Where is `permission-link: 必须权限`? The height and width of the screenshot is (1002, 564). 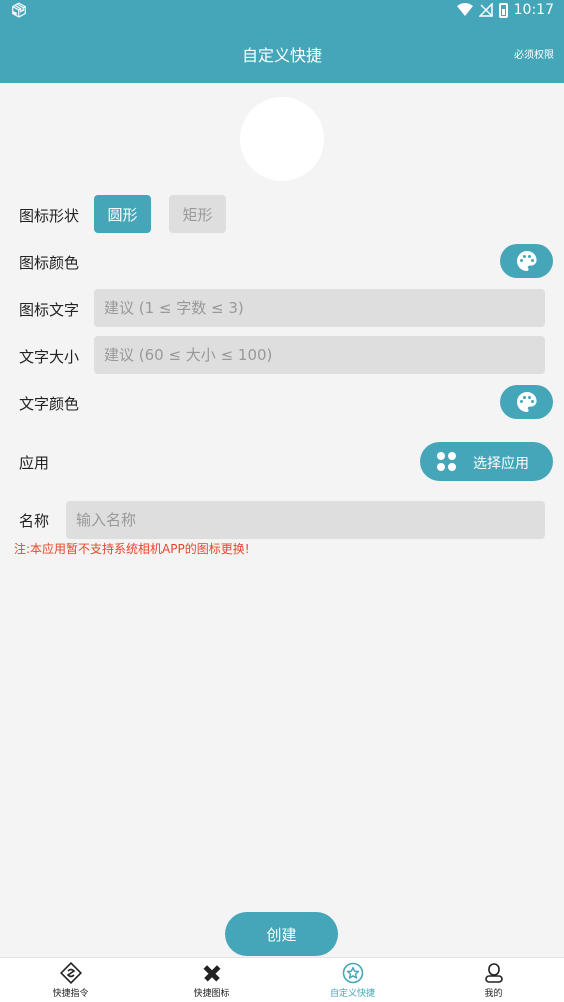
permission-link: 必须权限 is located at coordinates (534, 53).